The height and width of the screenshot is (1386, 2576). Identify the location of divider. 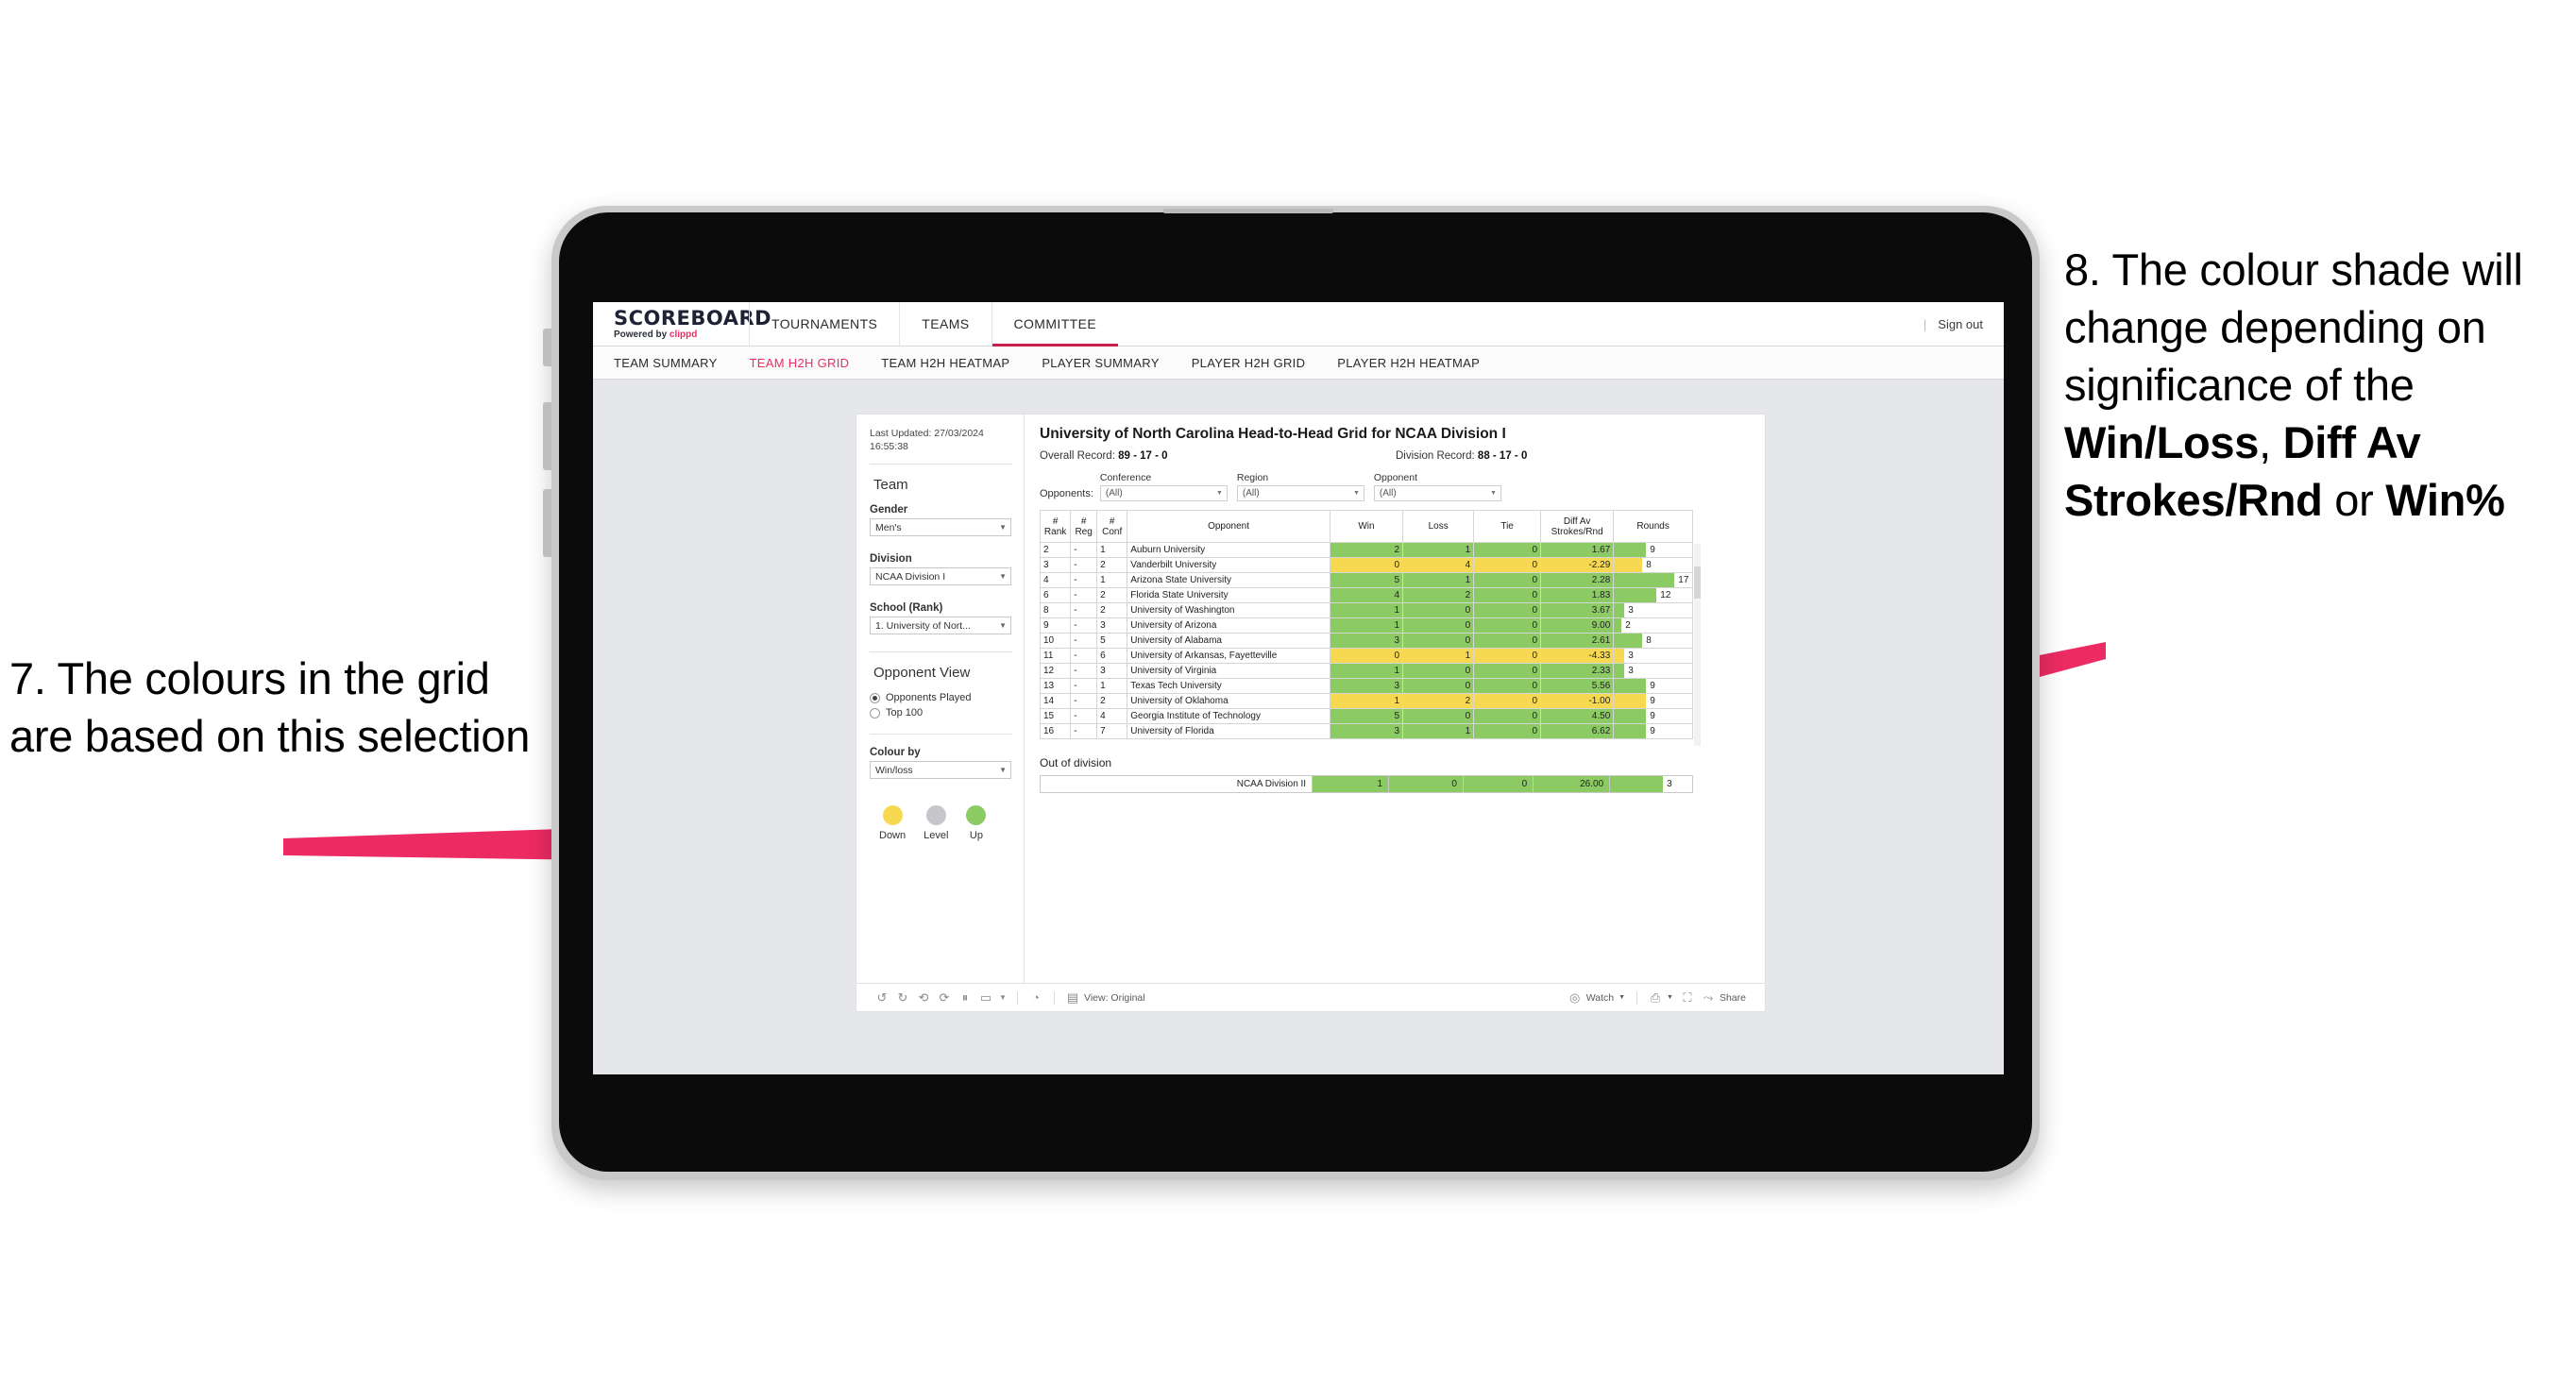
(941, 734).